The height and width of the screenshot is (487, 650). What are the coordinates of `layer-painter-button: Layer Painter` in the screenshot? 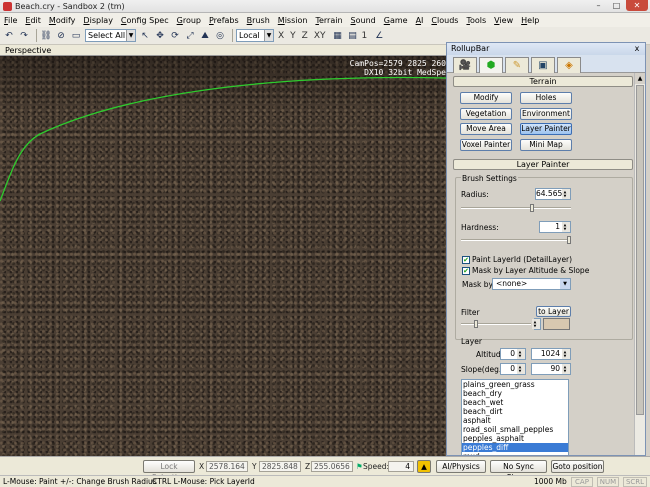 It's located at (546, 129).